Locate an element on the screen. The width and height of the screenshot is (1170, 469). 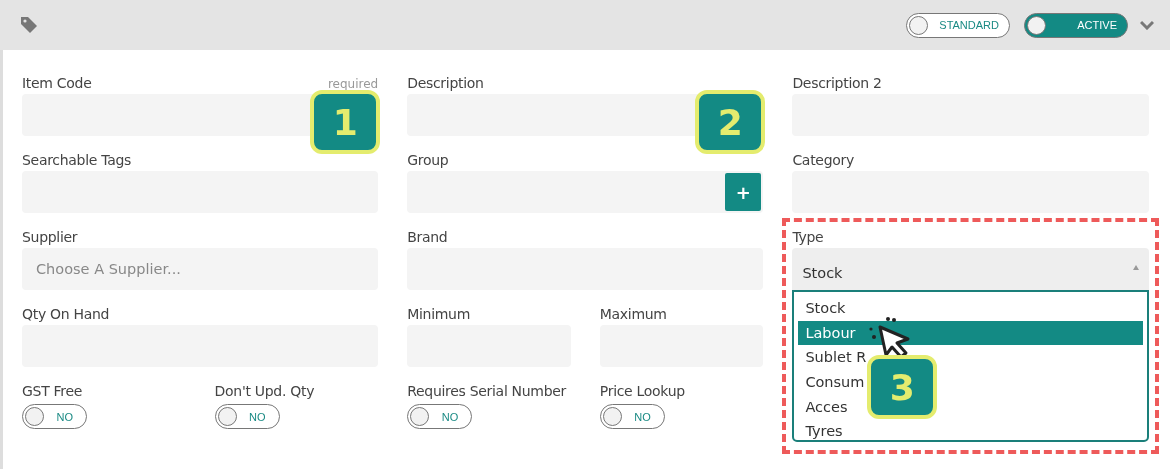
step-number-tooltip: 1 is located at coordinates (345, 122).